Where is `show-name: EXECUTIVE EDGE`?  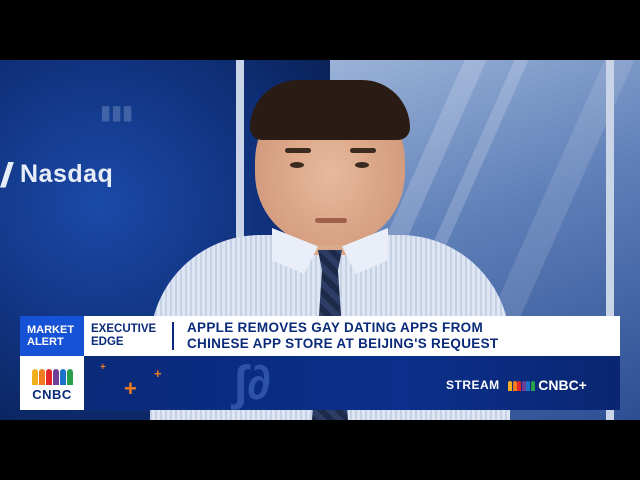
show-name: EXECUTIVE EDGE is located at coordinates (131, 336).